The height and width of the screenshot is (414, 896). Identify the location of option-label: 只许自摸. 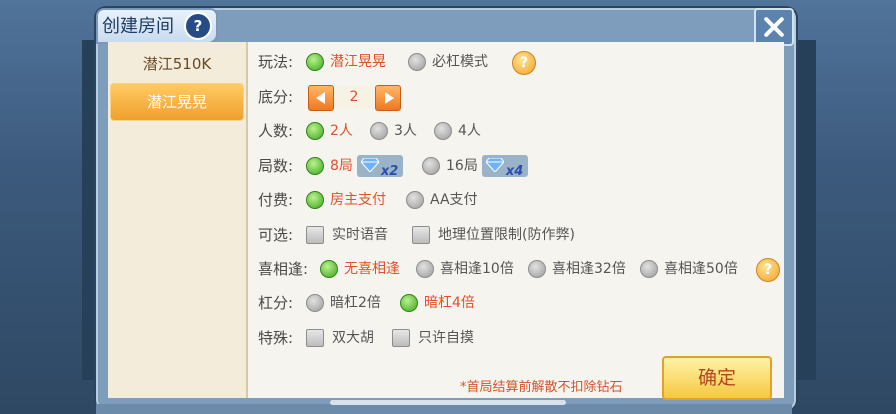
(446, 338).